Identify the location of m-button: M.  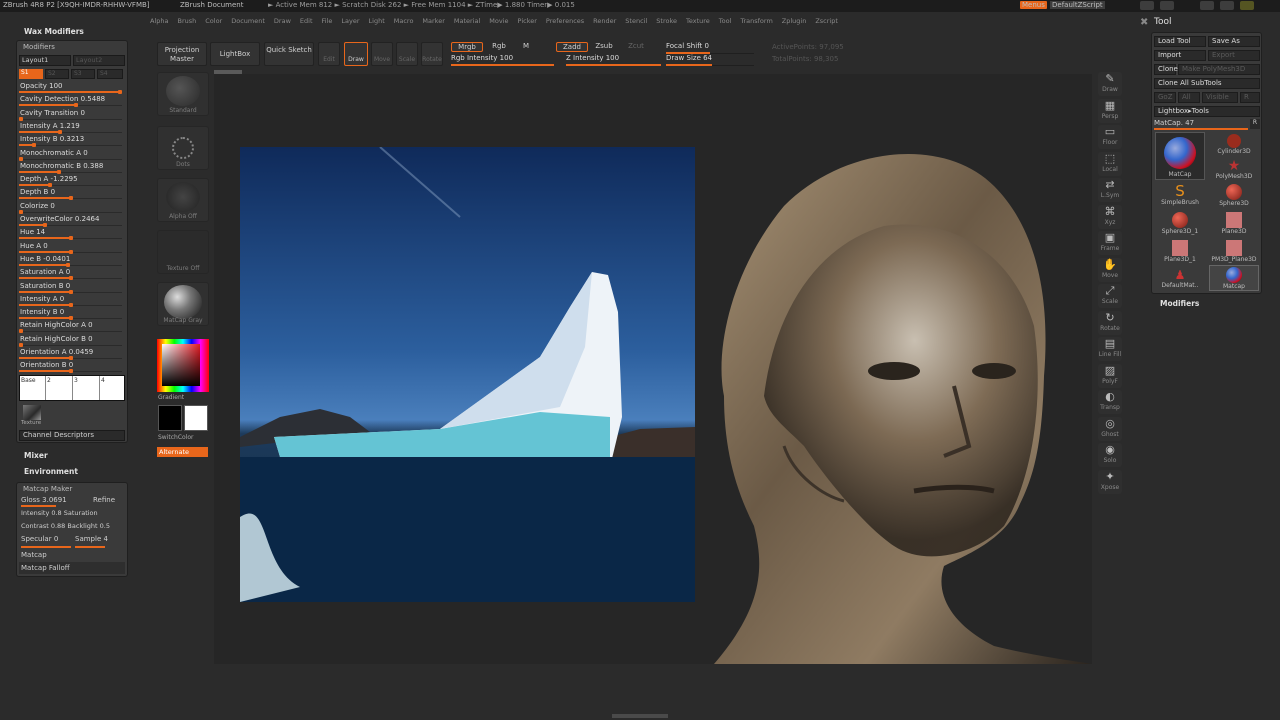
(526, 47).